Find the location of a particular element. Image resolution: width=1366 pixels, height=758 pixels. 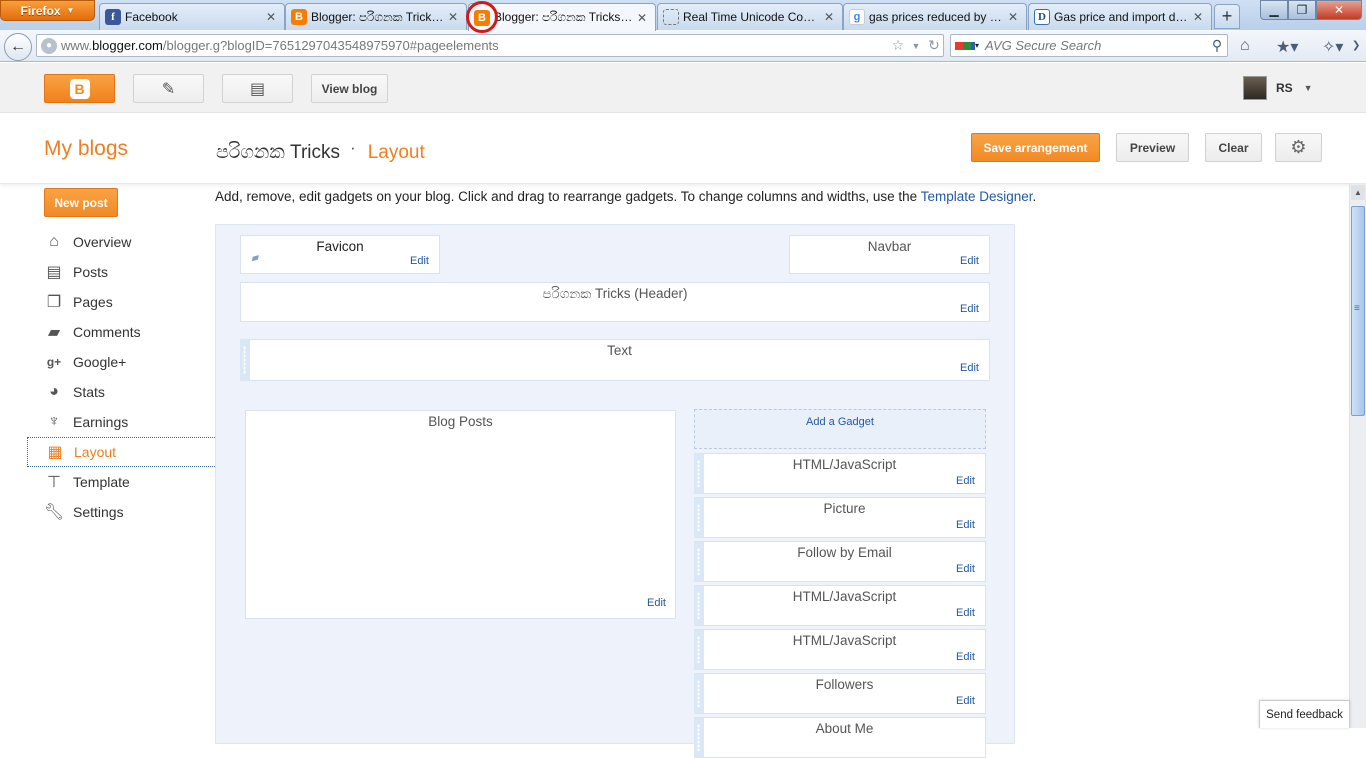

tab-facebook: f Facebook ✕ is located at coordinates (192, 16).